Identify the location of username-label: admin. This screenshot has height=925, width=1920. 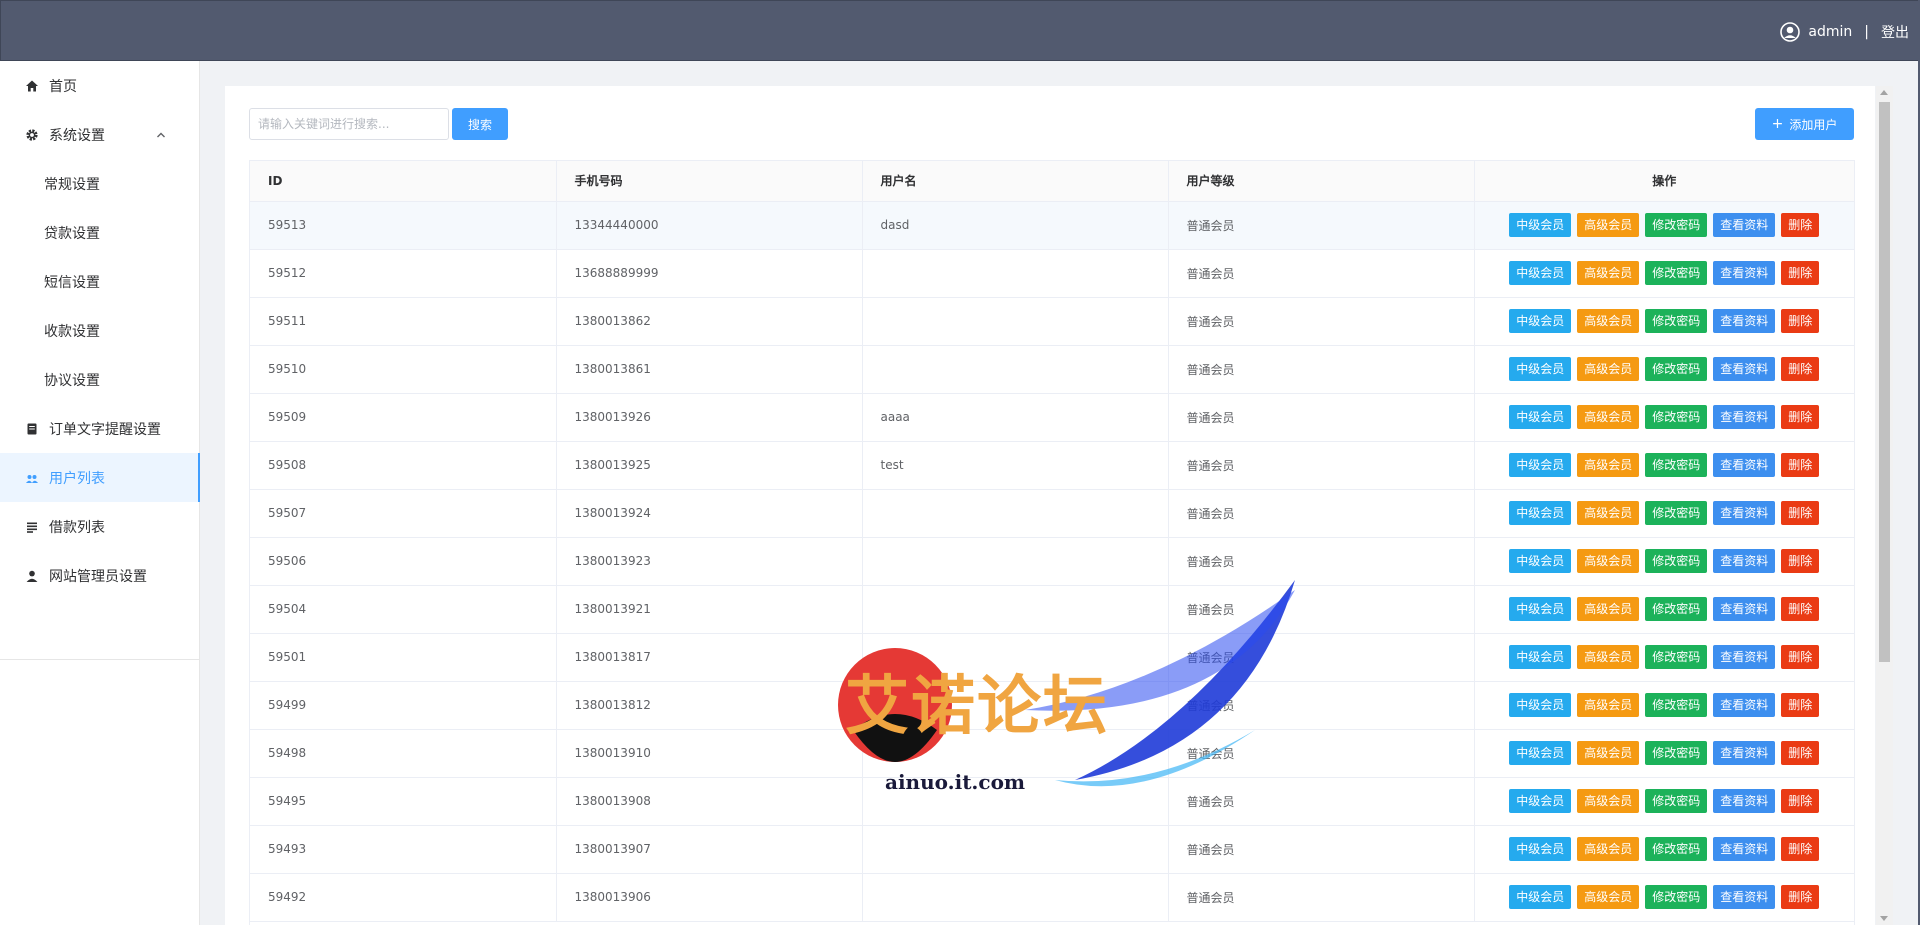
(1830, 32).